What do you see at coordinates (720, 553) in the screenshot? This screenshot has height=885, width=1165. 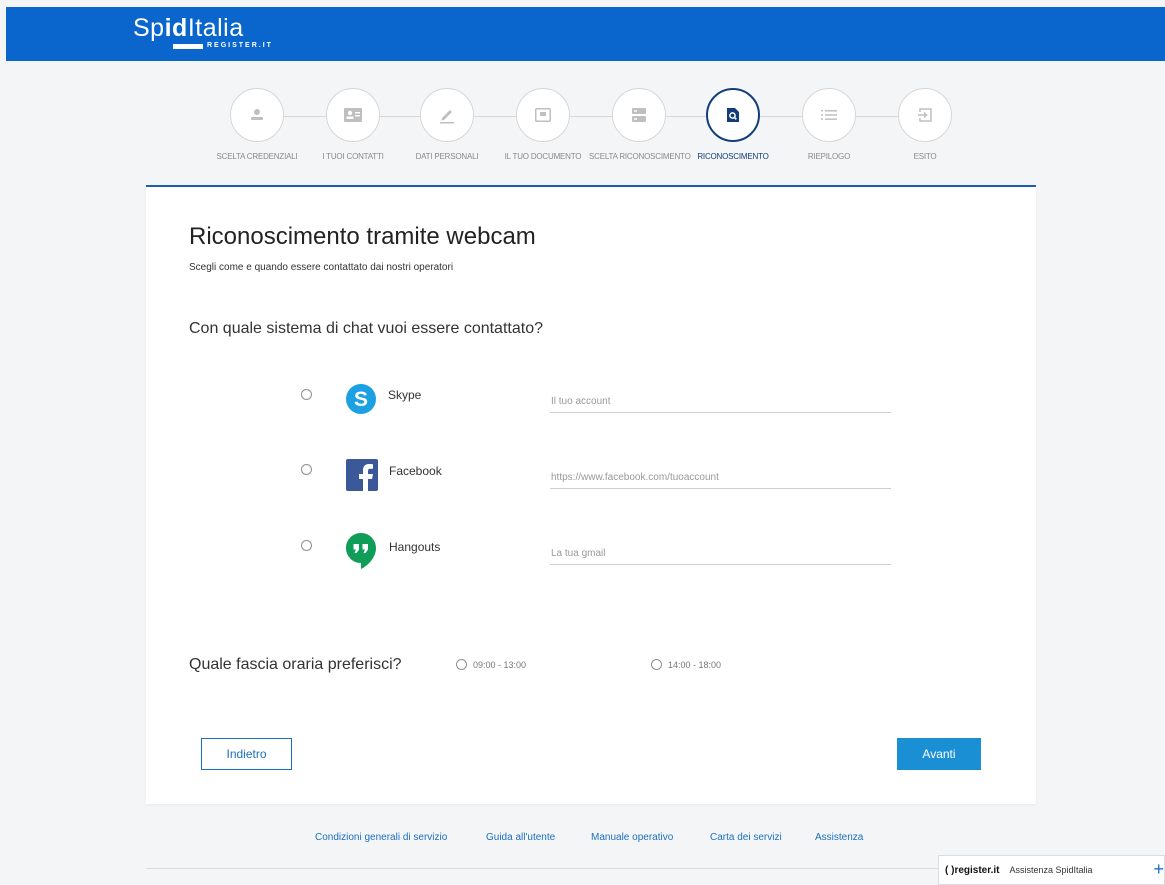 I see `hangouts-gmail-input` at bounding box center [720, 553].